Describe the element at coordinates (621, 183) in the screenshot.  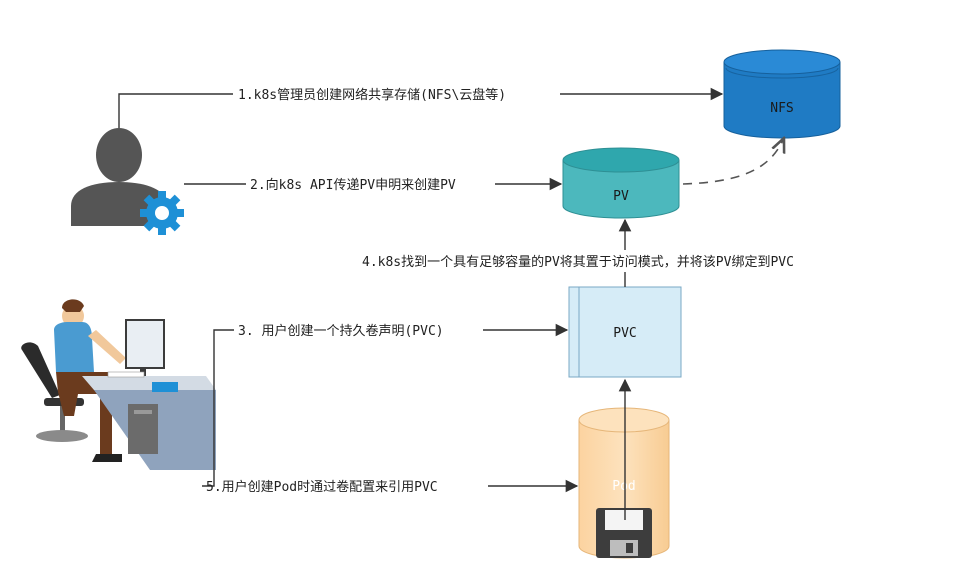
I see `pv-node: PV` at that location.